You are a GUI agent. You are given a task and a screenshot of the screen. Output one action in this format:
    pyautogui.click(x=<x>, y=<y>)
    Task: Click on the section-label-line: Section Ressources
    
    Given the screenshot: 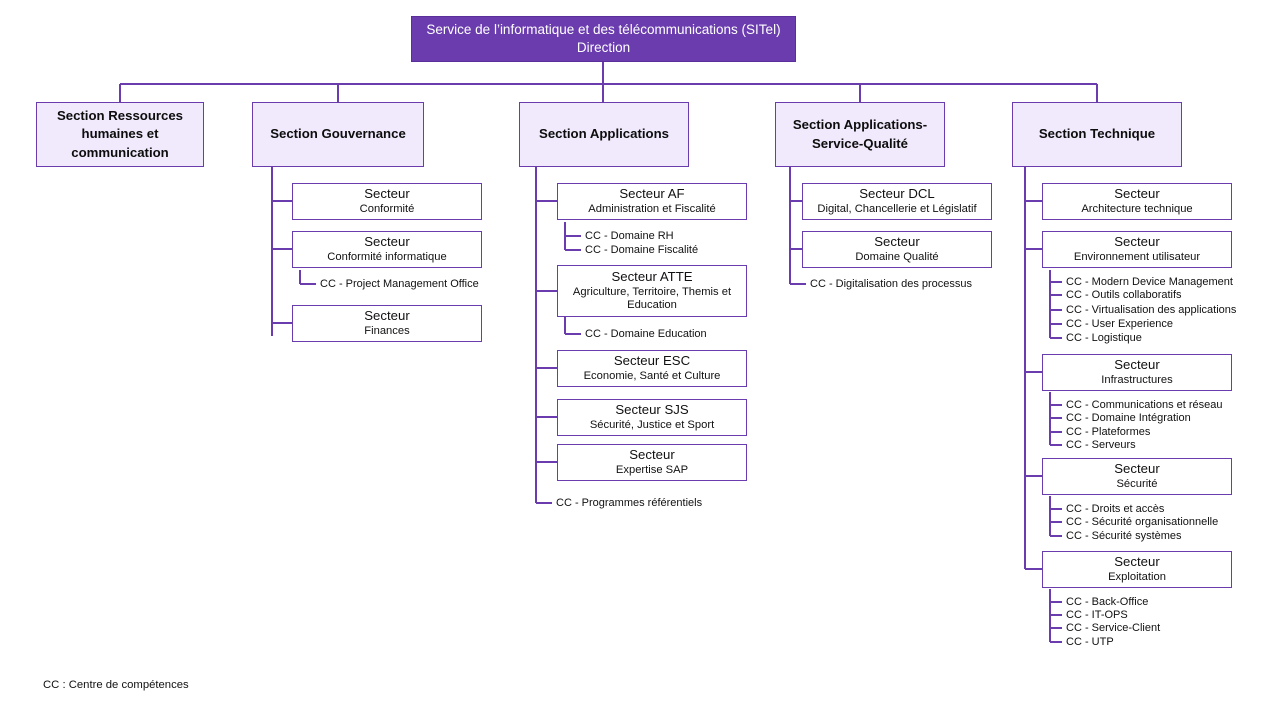 What is the action you would take?
    pyautogui.click(x=120, y=116)
    